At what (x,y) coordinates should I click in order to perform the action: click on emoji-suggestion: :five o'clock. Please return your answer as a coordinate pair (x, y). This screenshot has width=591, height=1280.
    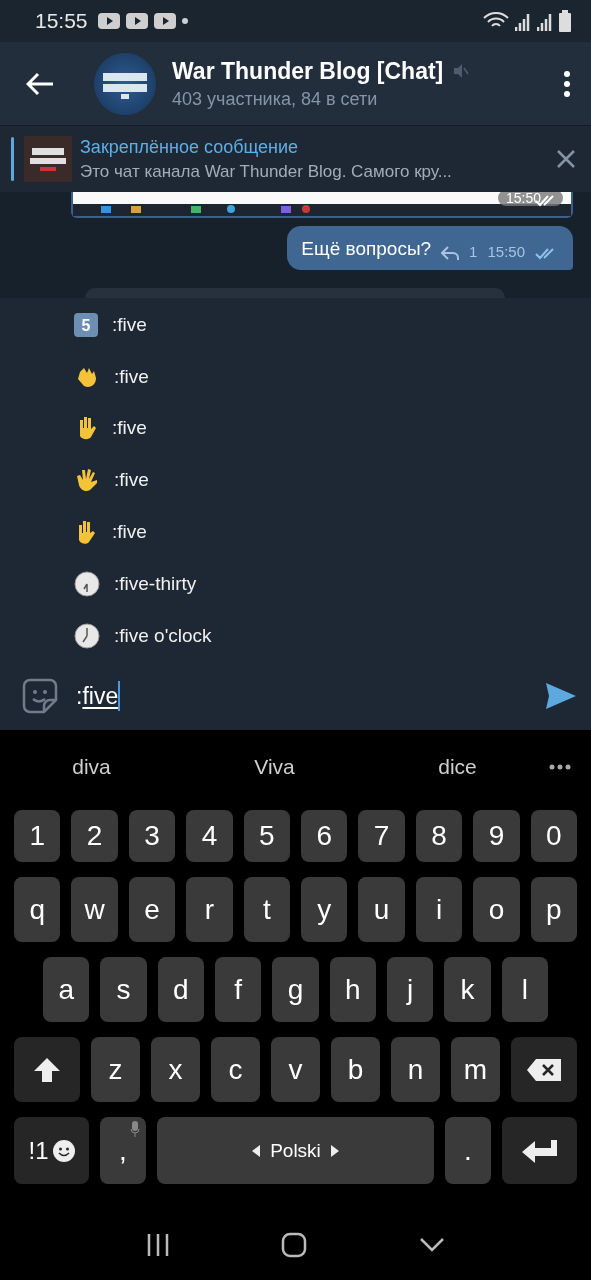
    Looking at the image, I should click on (295, 635).